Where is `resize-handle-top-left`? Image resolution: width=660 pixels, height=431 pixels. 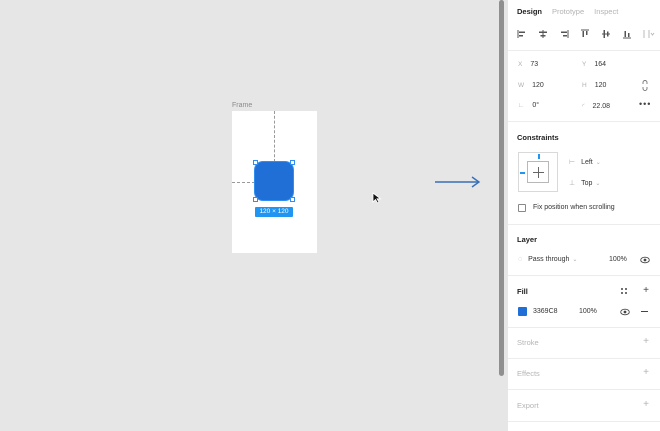
resize-handle-top-left is located at coordinates (255, 162).